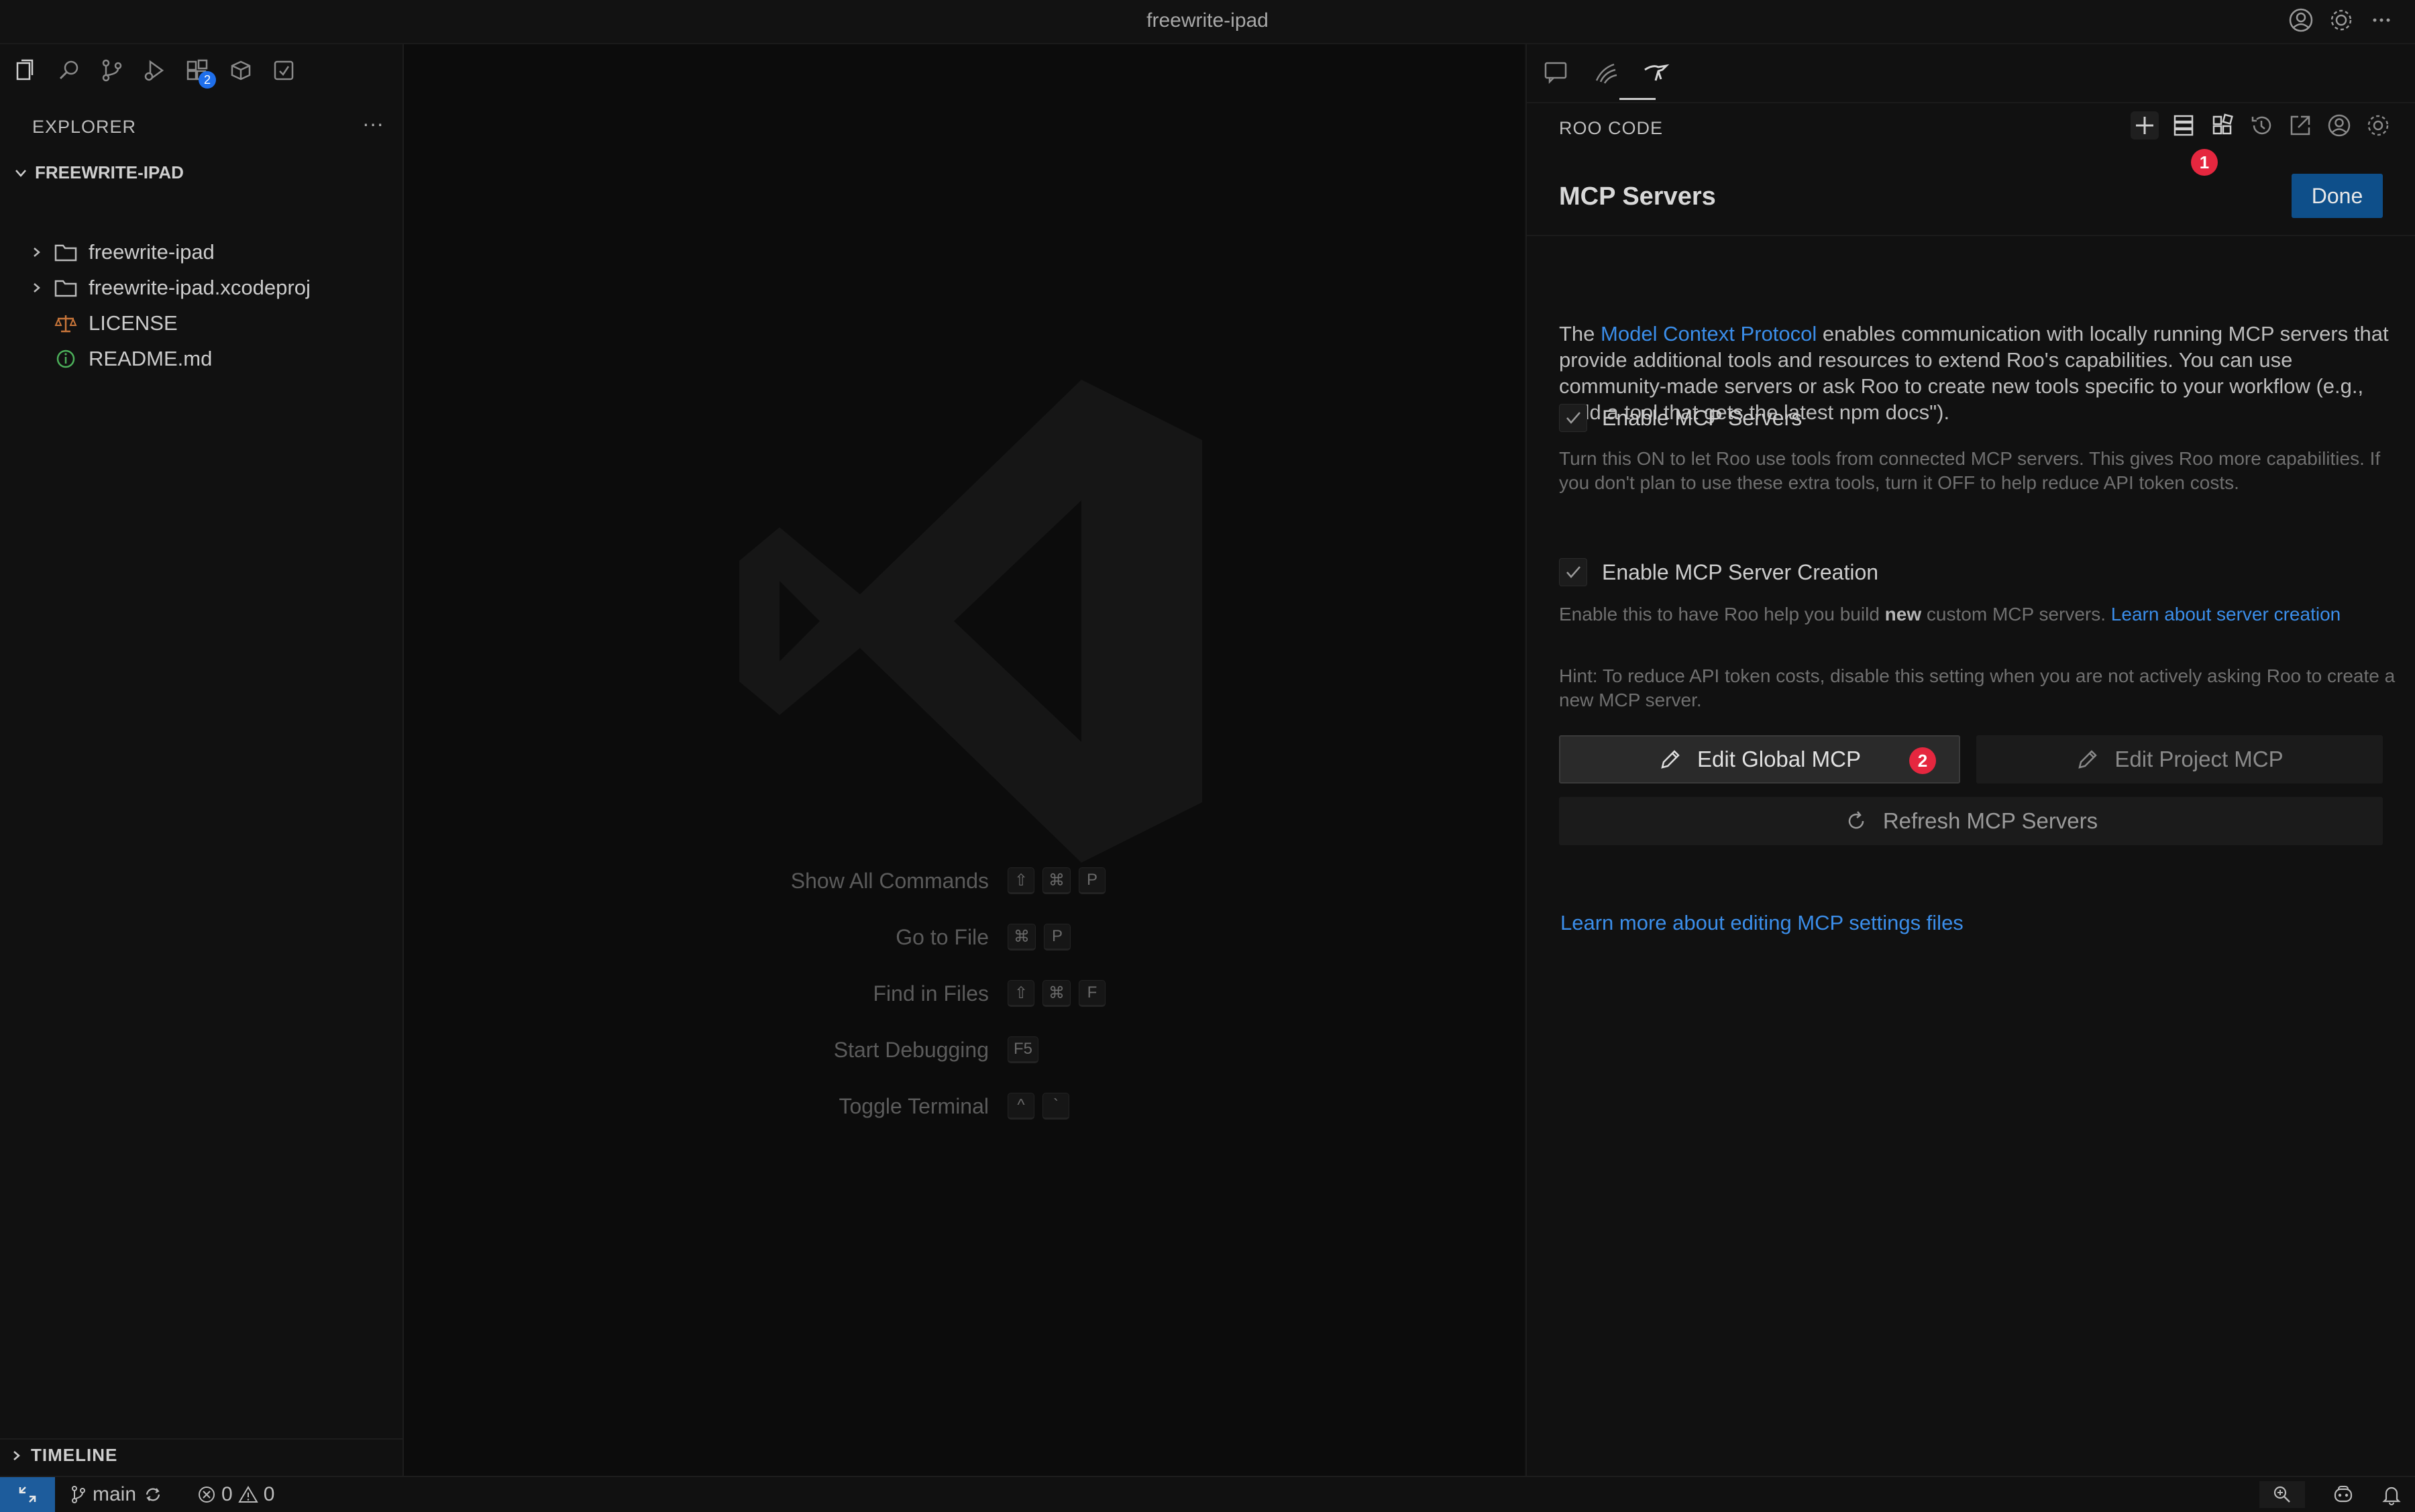 Image resolution: width=2415 pixels, height=1512 pixels. Describe the element at coordinates (284, 70) in the screenshot. I see `testing-icon` at that location.